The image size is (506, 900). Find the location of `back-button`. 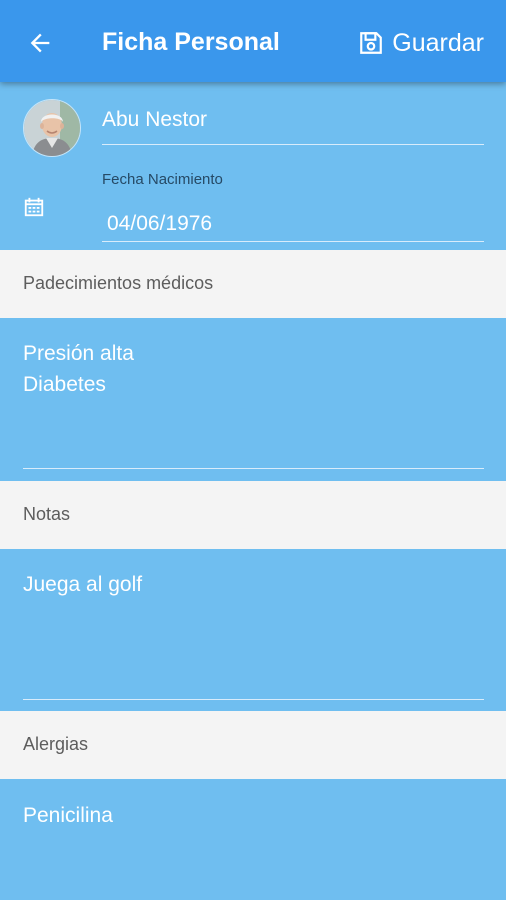

back-button is located at coordinates (40, 43).